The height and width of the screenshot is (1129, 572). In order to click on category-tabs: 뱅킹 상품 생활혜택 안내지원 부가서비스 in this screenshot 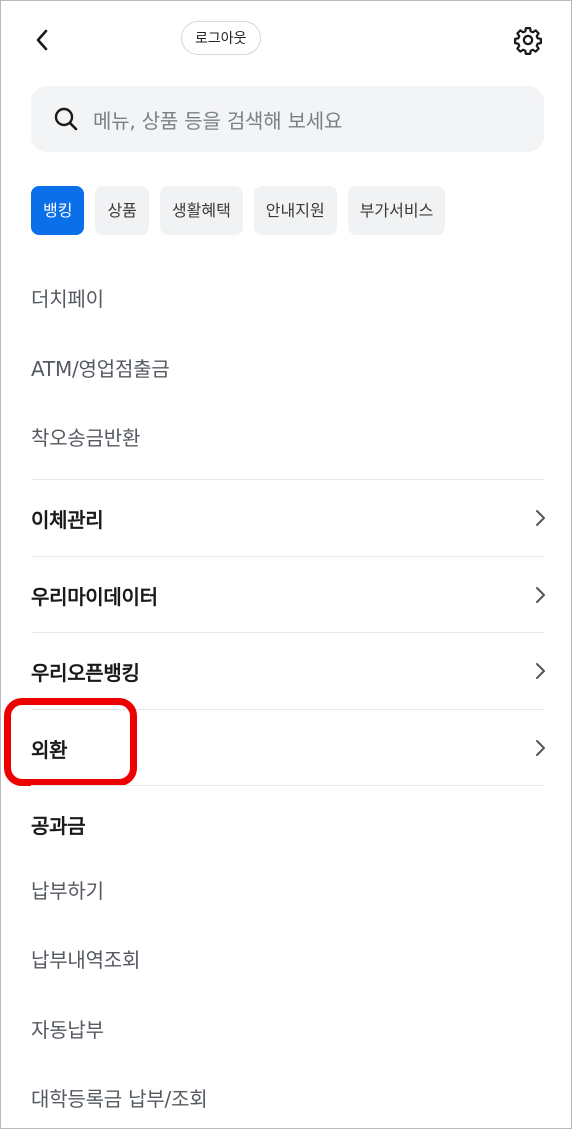, I will do `click(238, 210)`.